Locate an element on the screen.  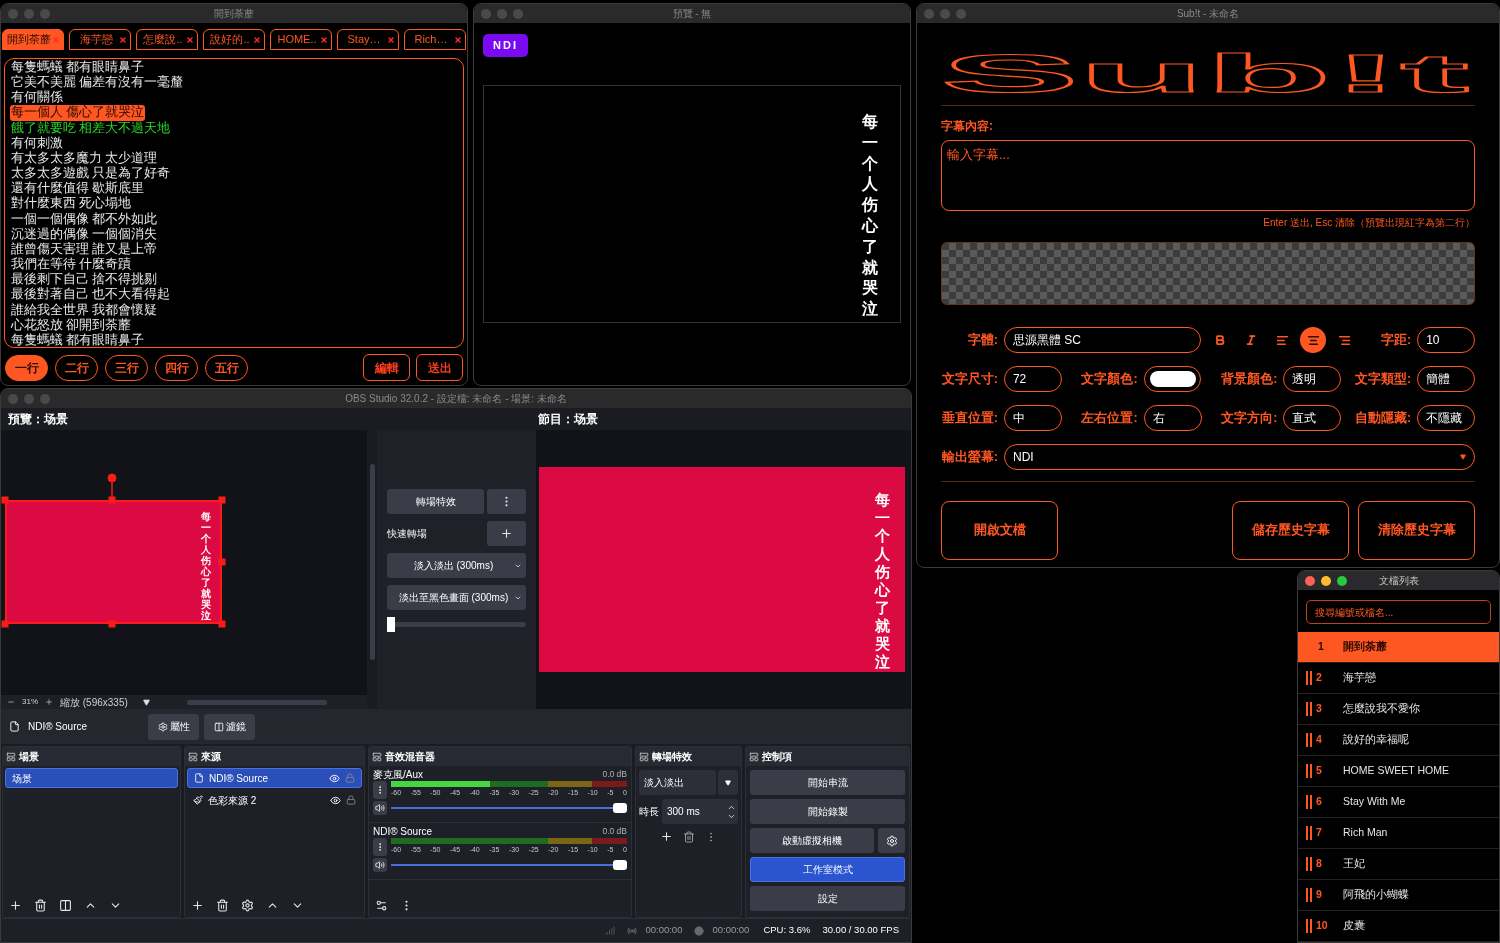
tab: HOME.. is located at coordinates (301, 39).